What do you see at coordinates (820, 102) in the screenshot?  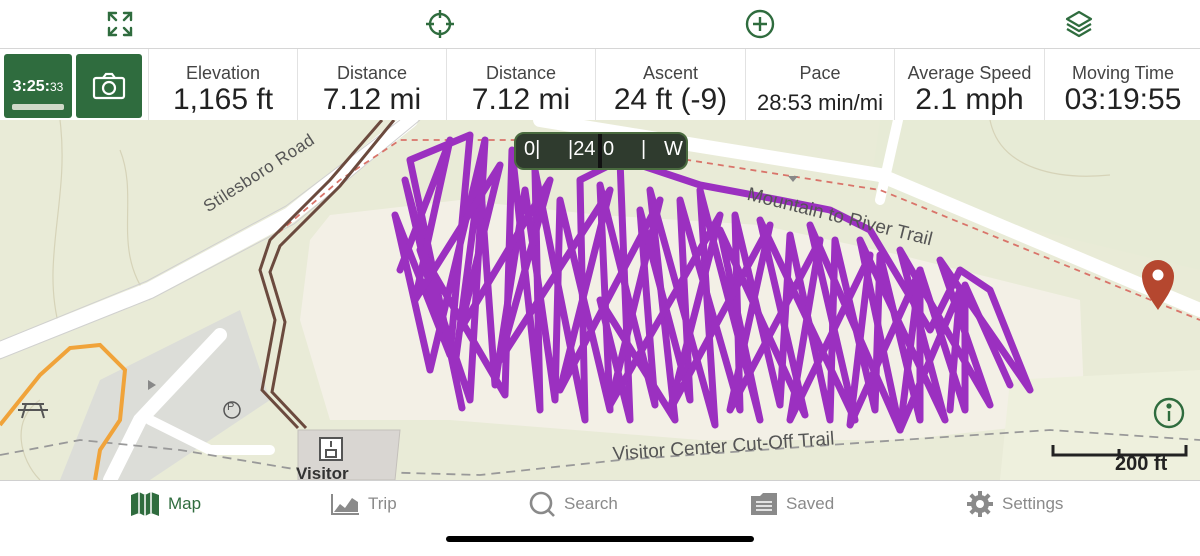 I see `stat-value: 28:53 min/mi` at bounding box center [820, 102].